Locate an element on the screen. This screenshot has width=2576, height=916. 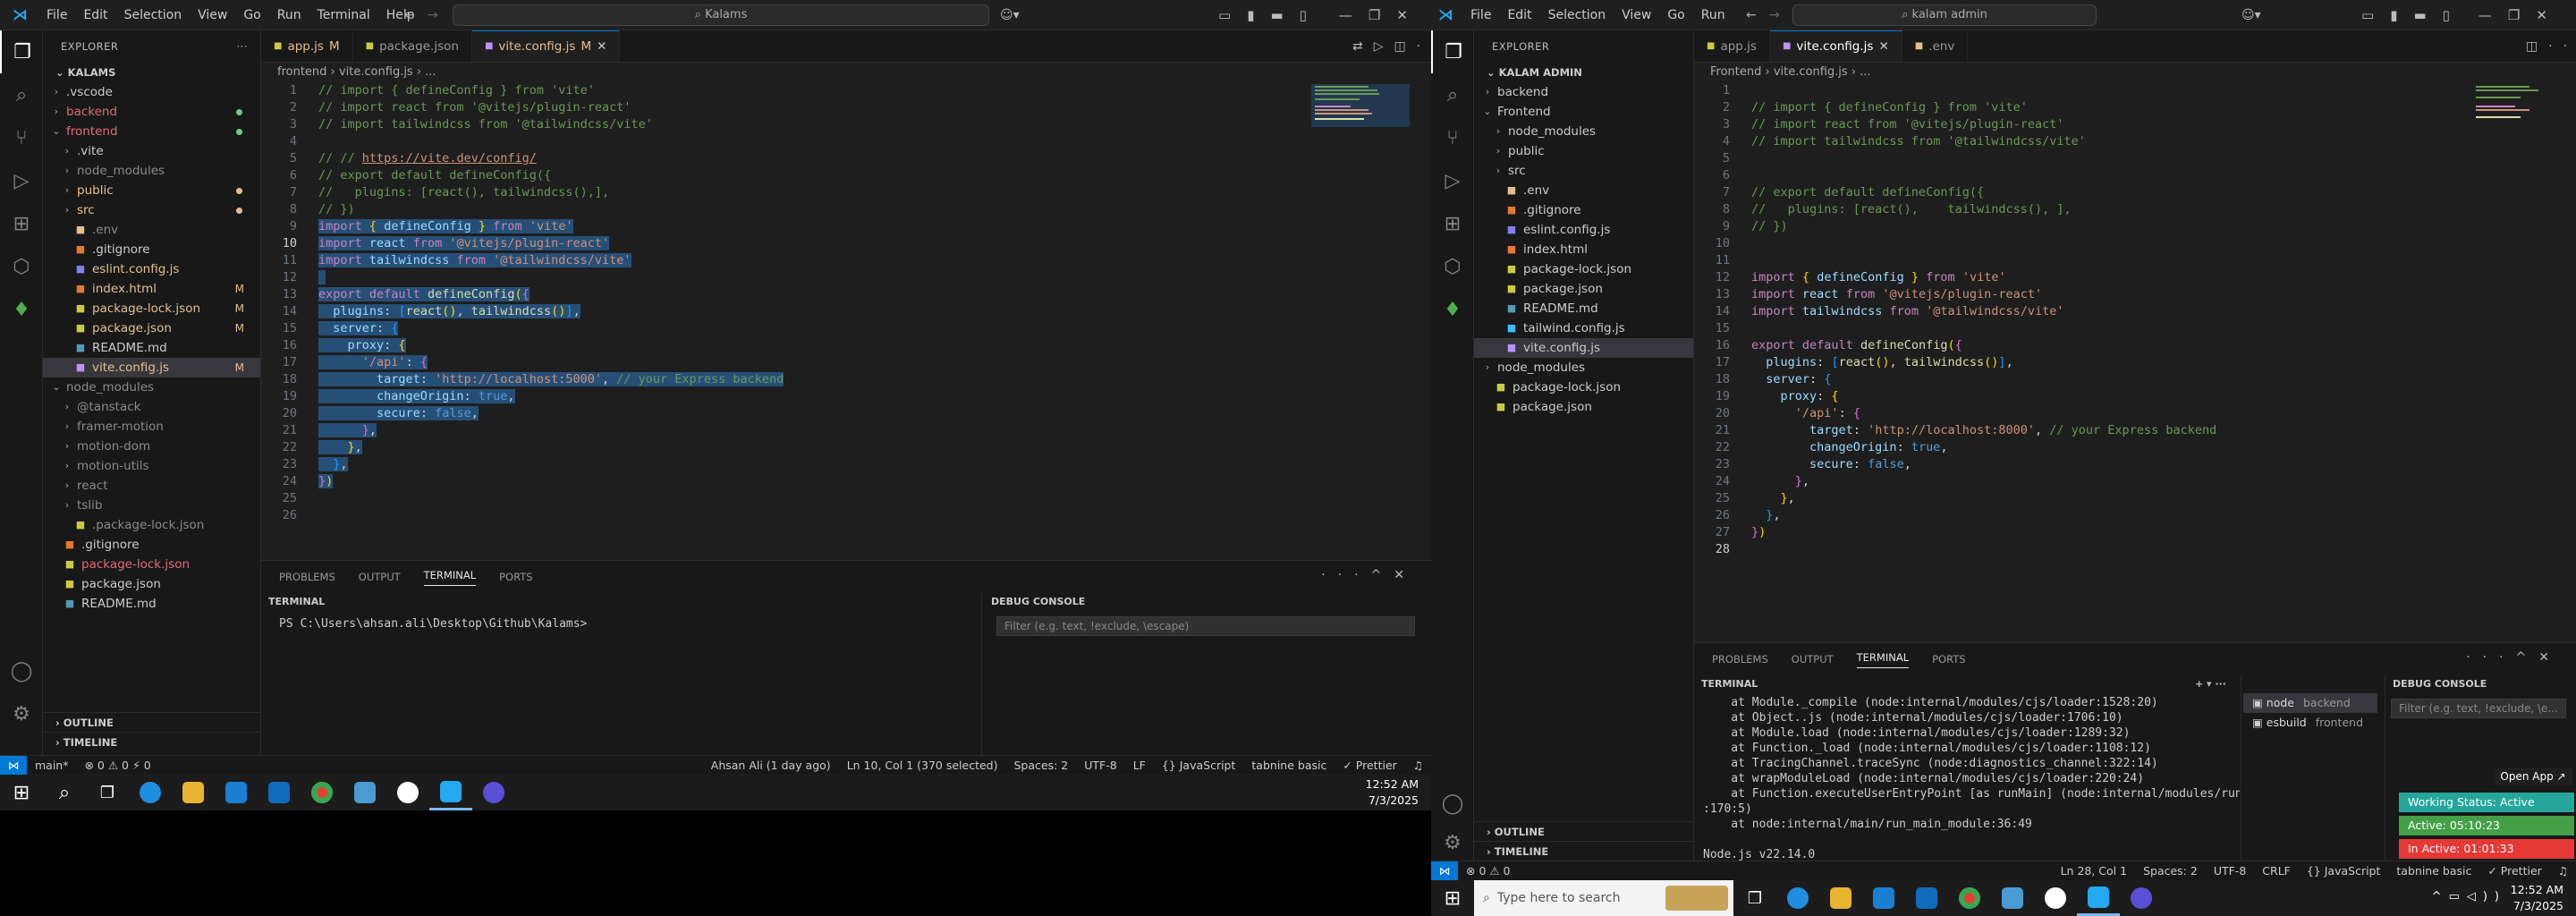
windows-start-icon: ⊞ is located at coordinates (21, 792).